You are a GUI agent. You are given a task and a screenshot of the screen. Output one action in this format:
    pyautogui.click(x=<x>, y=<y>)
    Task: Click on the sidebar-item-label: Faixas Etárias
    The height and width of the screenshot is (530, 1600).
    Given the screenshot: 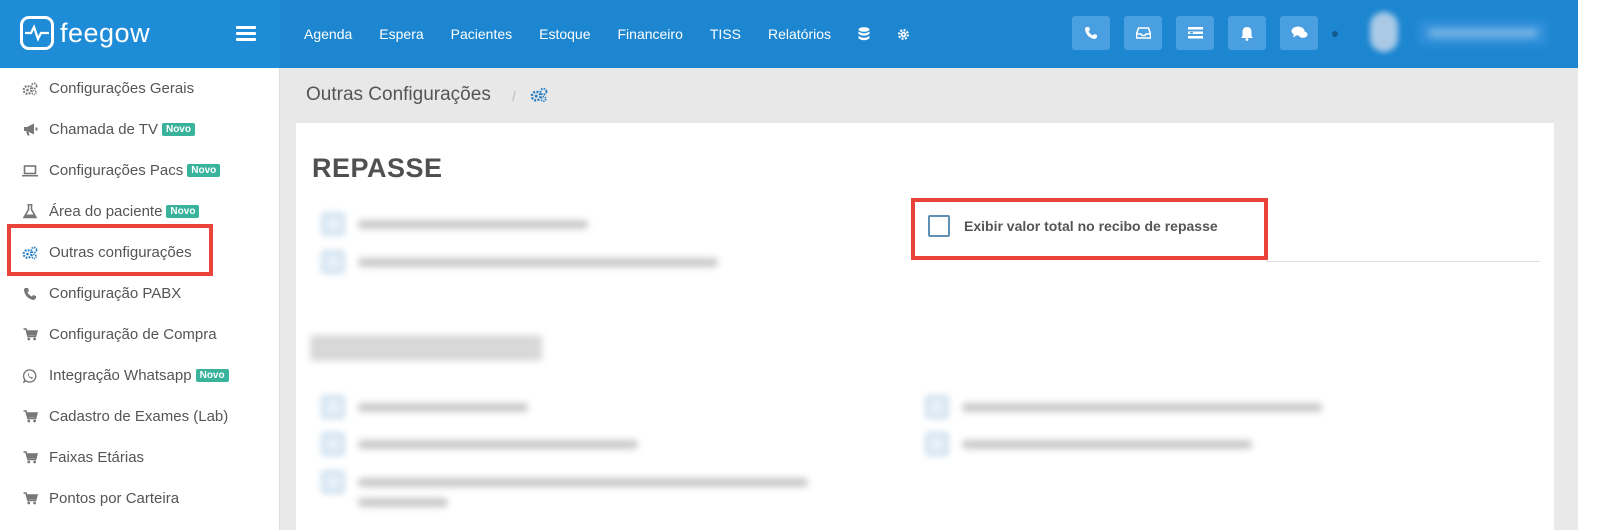 What is the action you would take?
    pyautogui.click(x=97, y=457)
    